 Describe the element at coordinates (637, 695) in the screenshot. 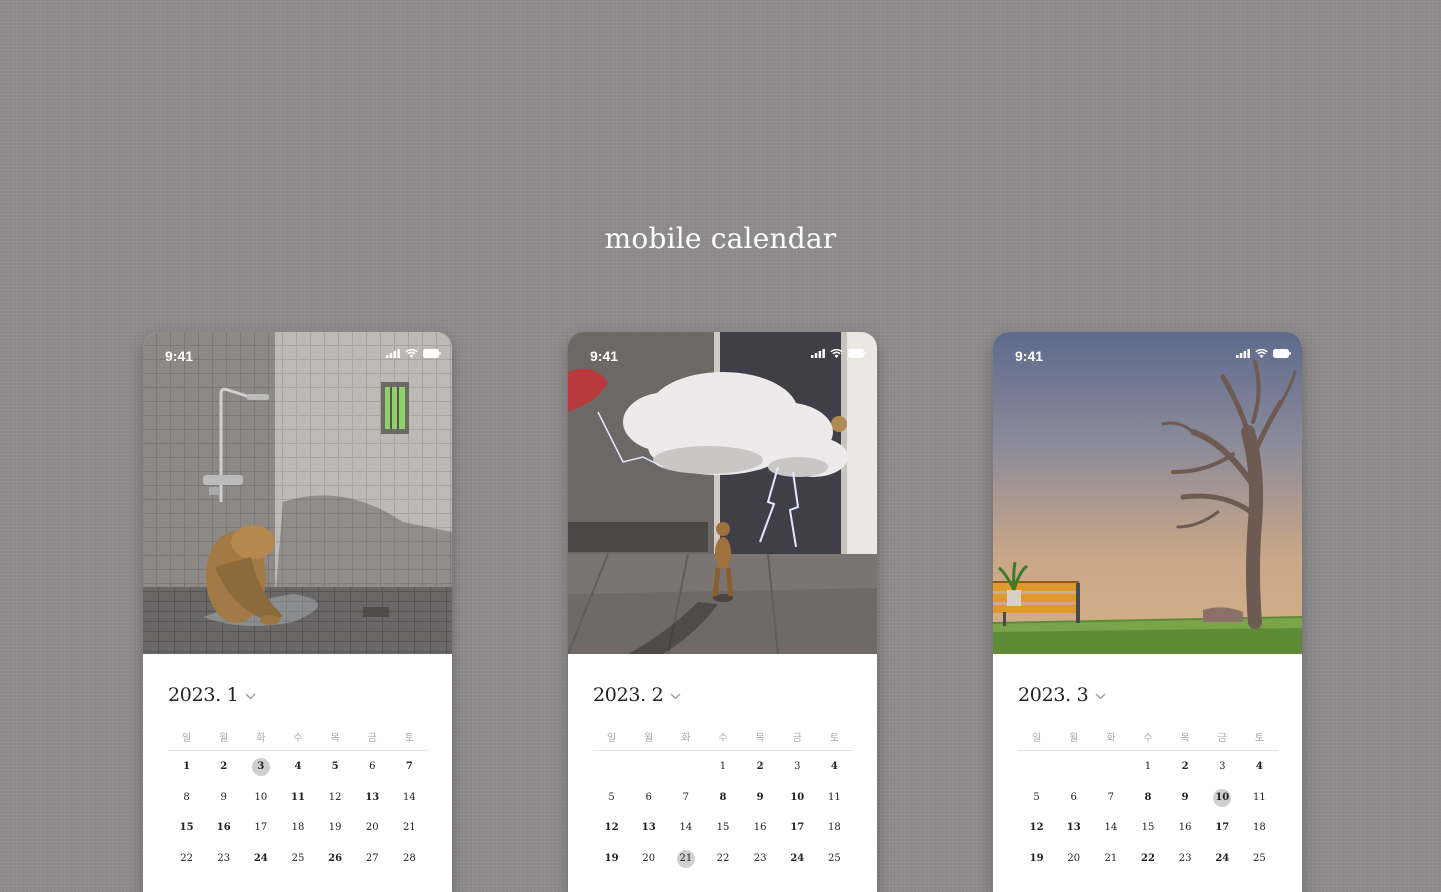

I see `month-selector: 2023. 2` at that location.